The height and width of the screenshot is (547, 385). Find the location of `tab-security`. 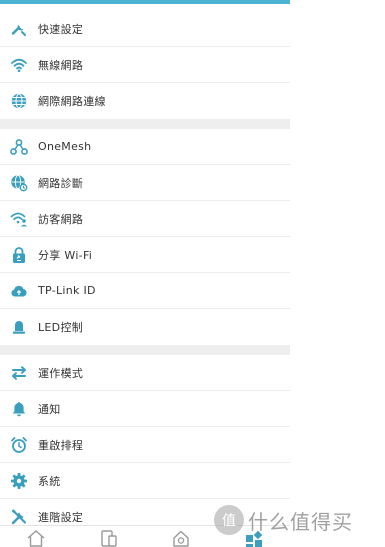

tab-security is located at coordinates (181, 536).